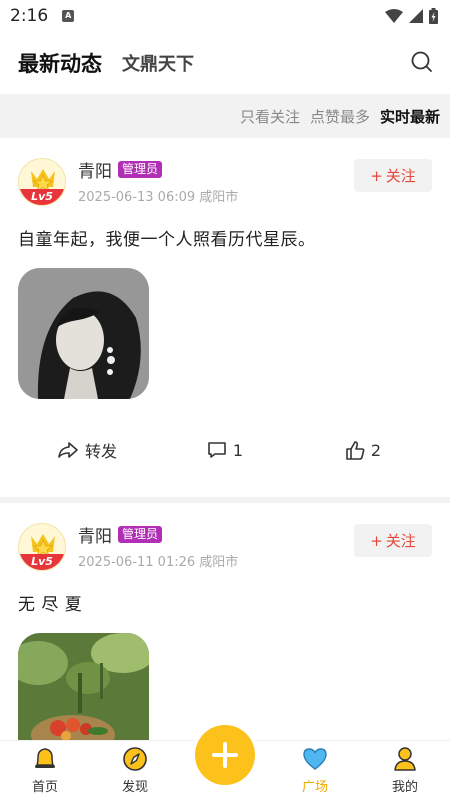  I want to click on search-icon, so click(422, 62).